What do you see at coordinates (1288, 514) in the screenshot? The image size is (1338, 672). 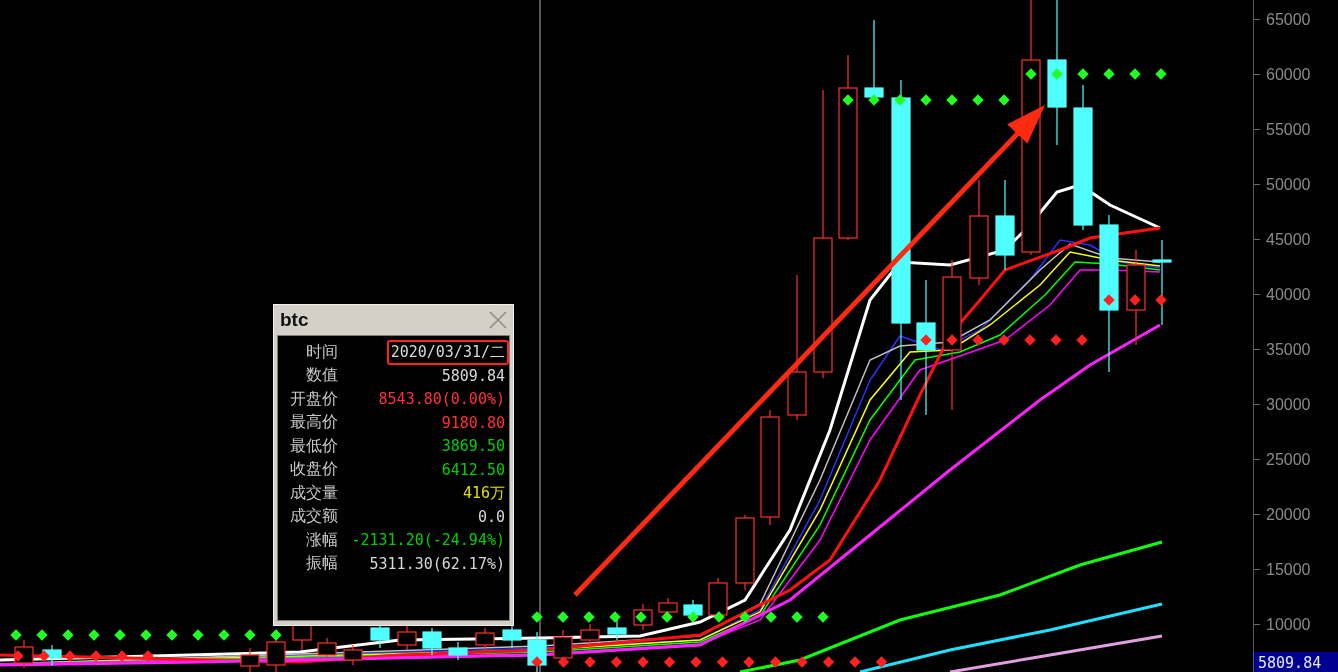 I see `axis-label: 20000` at bounding box center [1288, 514].